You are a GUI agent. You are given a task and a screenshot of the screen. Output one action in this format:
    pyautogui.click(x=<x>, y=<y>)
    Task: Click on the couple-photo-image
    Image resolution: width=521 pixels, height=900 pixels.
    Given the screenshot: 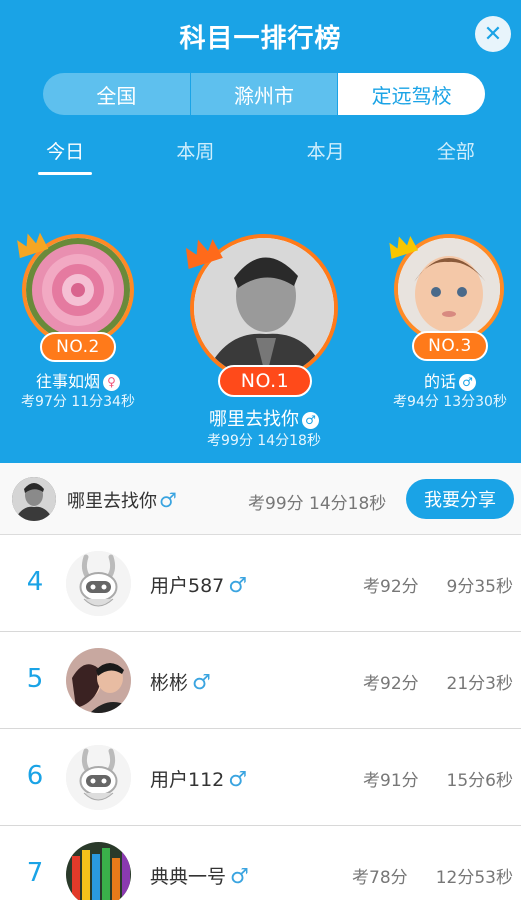 What is the action you would take?
    pyautogui.click(x=98, y=680)
    